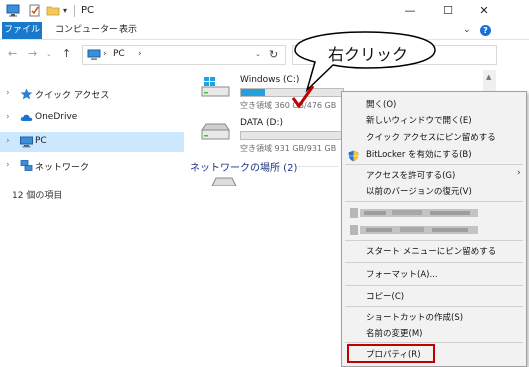 The image size is (529, 367). Describe the element at coordinates (419, 154) in the screenshot. I see `menu-item-bitlocker: BitLocker を有効にする(B)` at that location.